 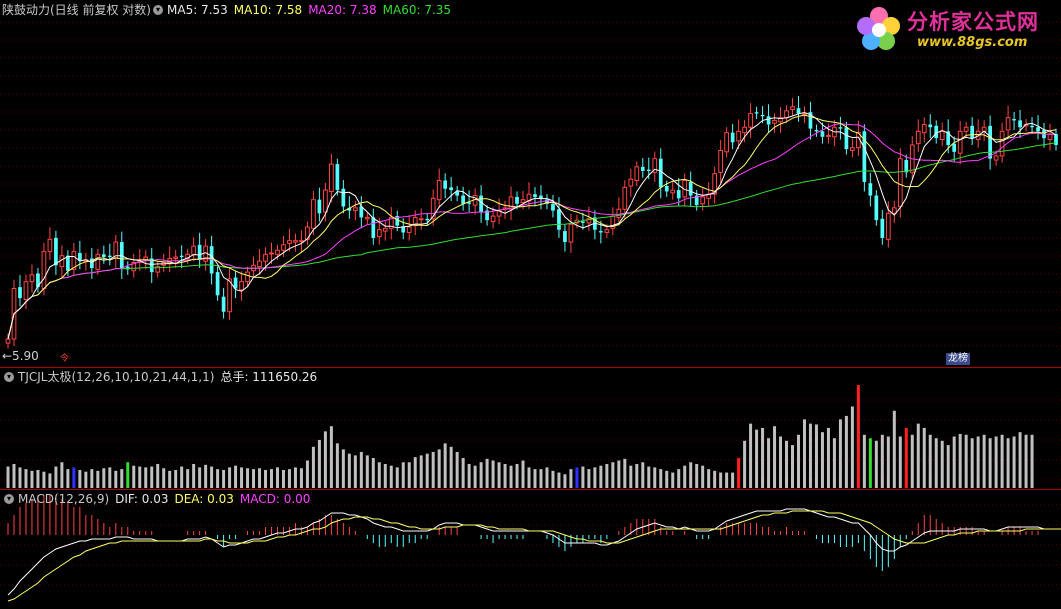 I want to click on ma10-label: MA10: 7.58, so click(x=268, y=10).